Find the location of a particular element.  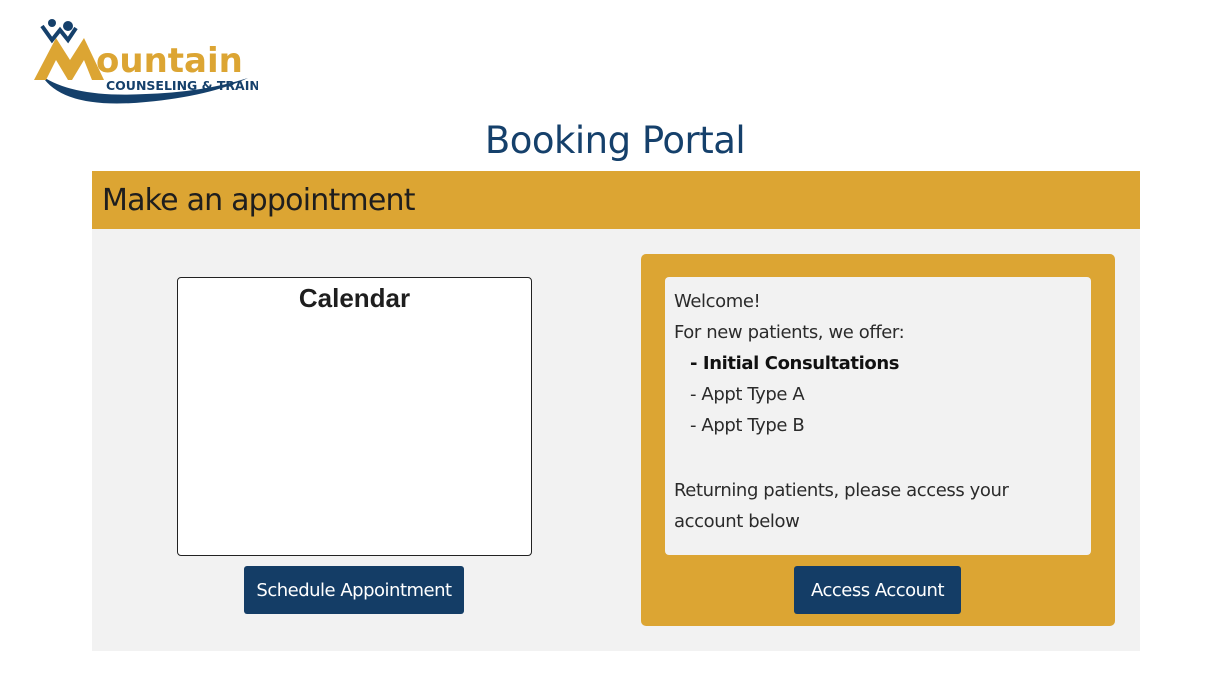

calendar-title: Calendar is located at coordinates (354, 298).